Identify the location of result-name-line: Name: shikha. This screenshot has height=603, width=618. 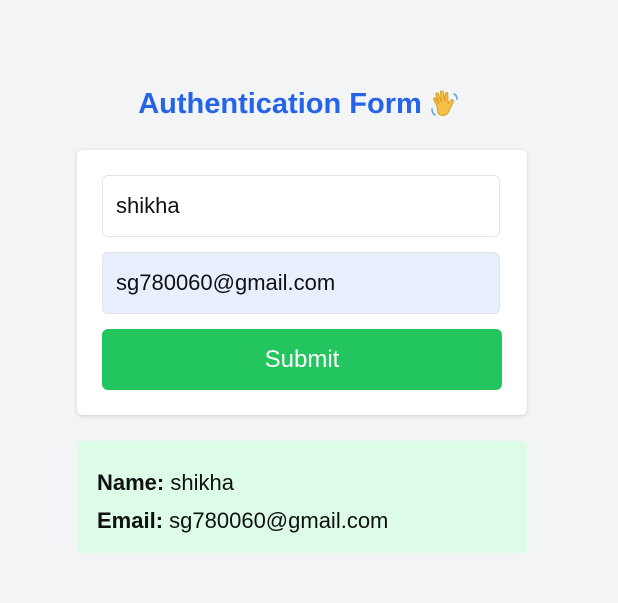
(302, 483).